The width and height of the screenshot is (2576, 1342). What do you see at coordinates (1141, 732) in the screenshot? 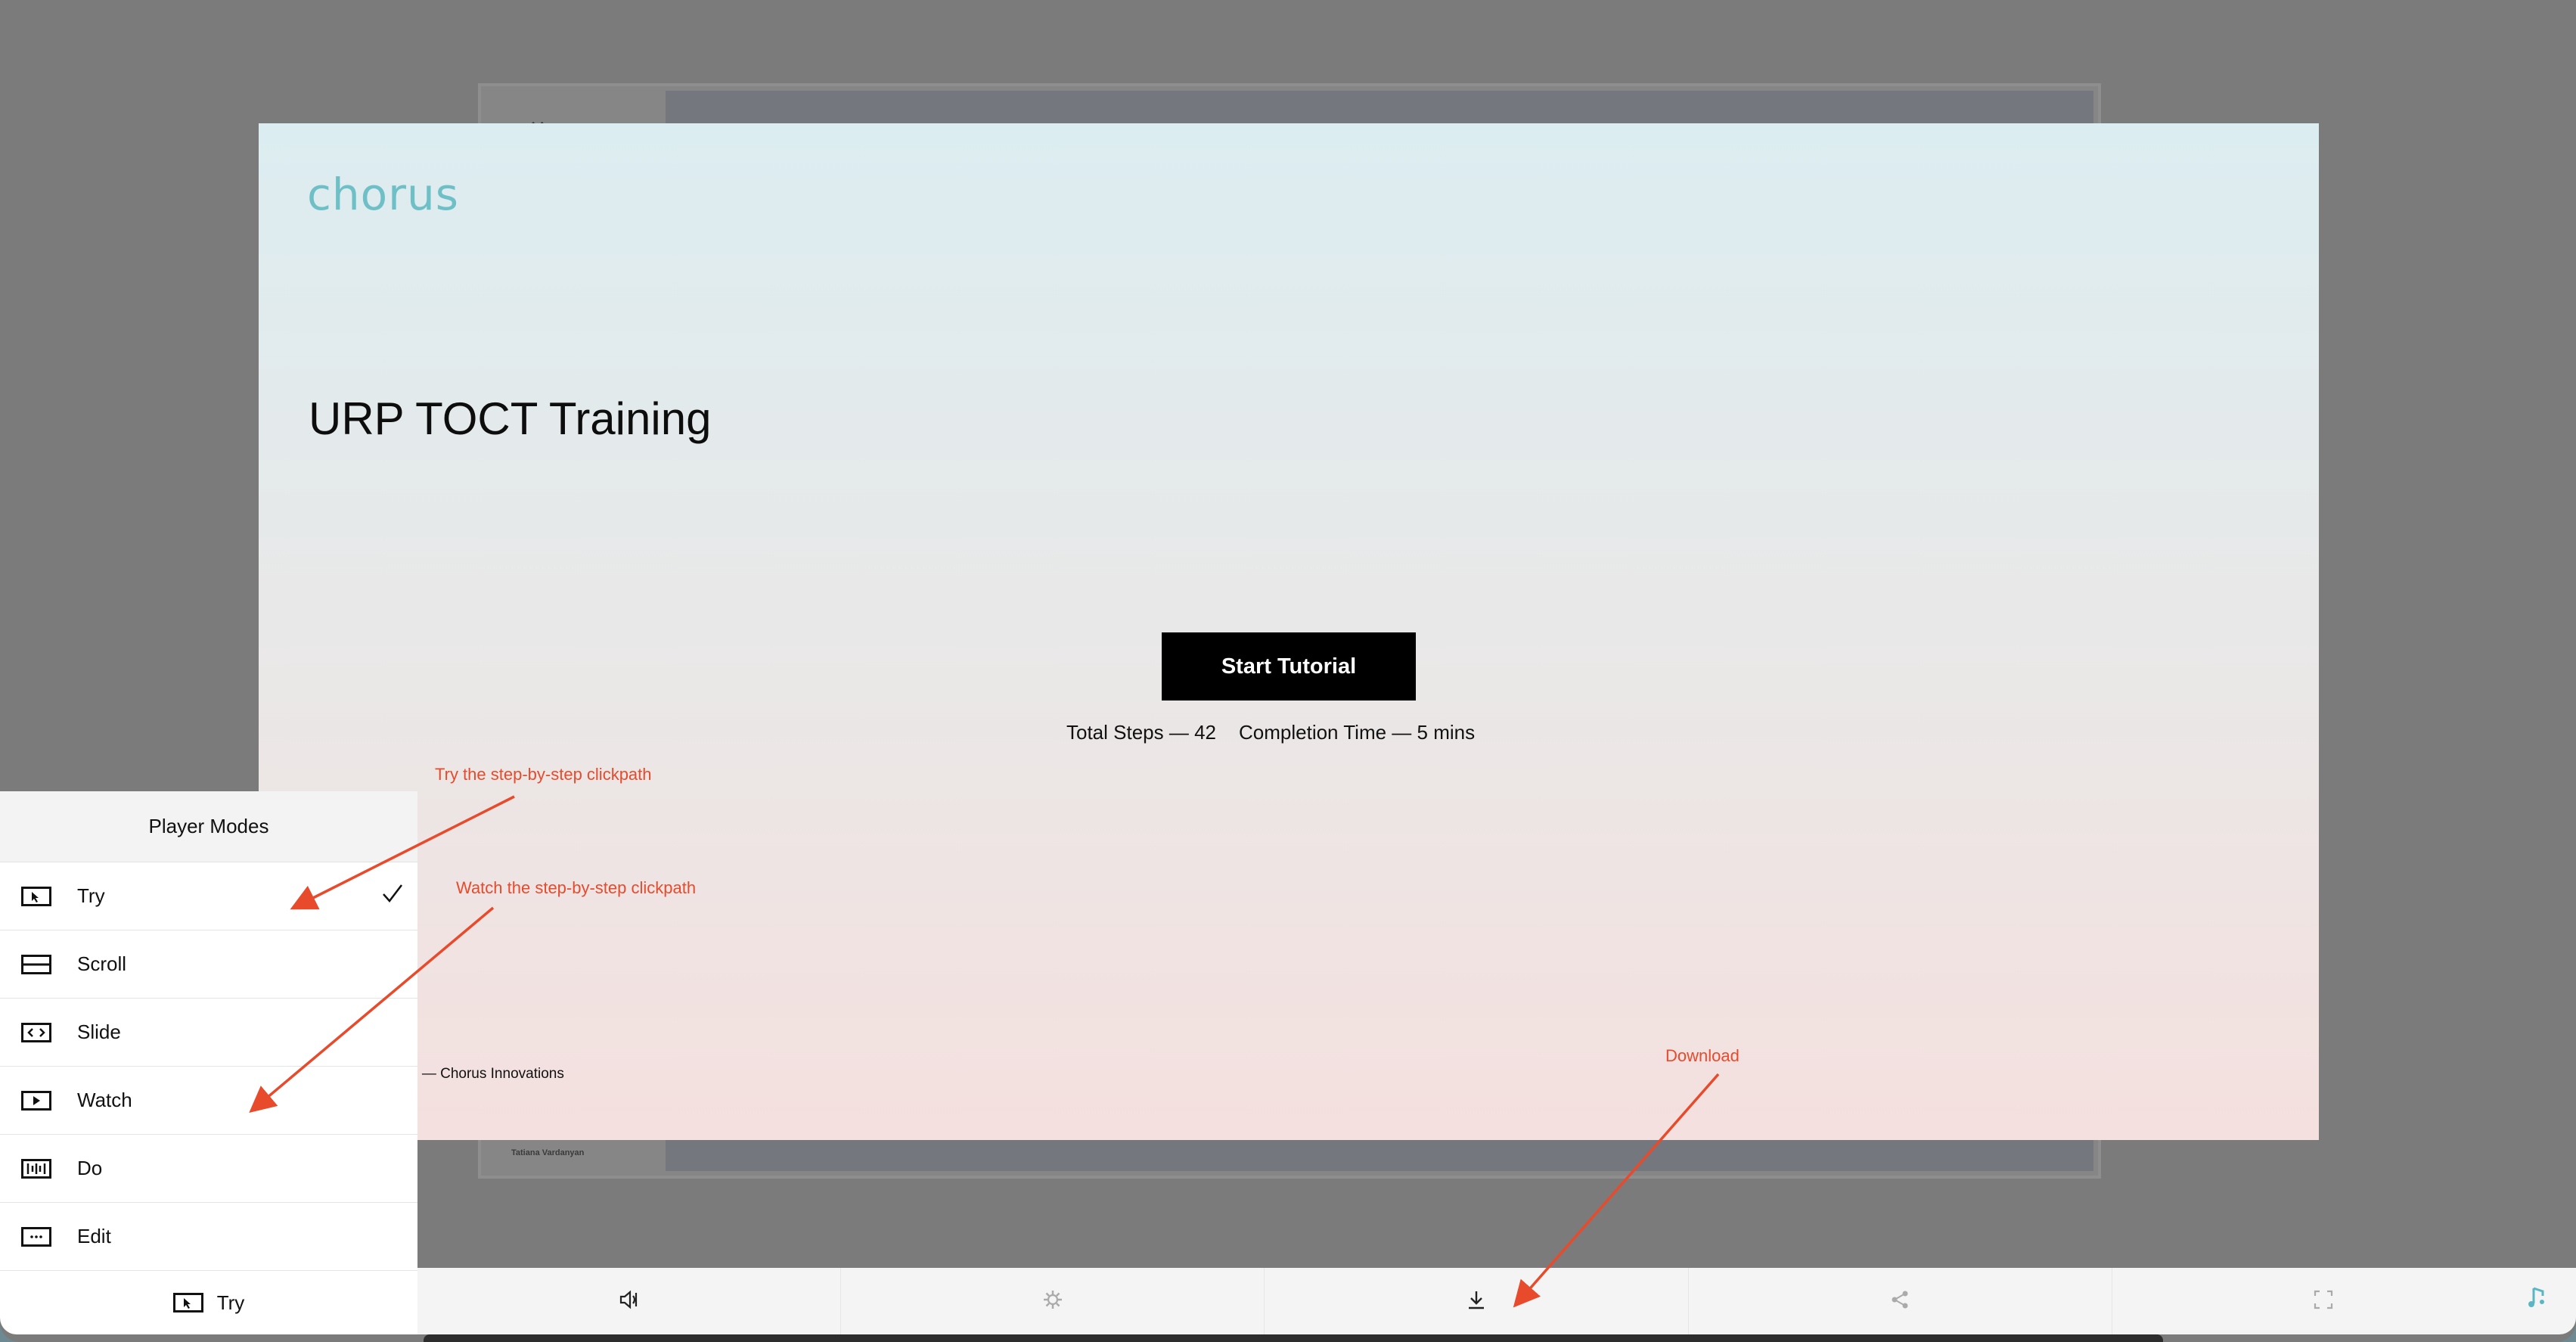
I see `total-steps: Total Steps — 42` at bounding box center [1141, 732].